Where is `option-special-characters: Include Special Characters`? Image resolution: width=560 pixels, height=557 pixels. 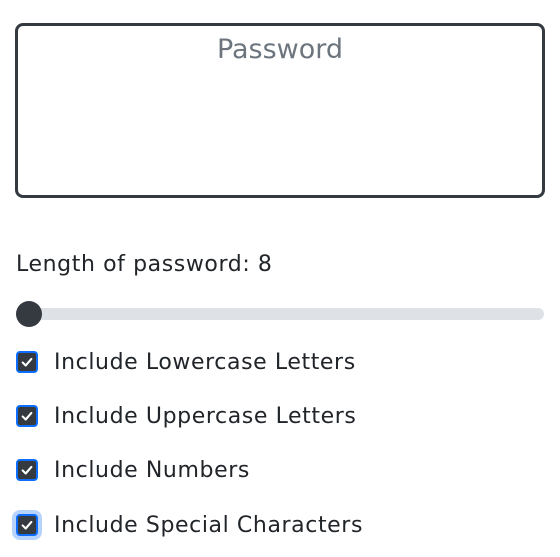 option-special-characters: Include Special Characters is located at coordinates (189, 525).